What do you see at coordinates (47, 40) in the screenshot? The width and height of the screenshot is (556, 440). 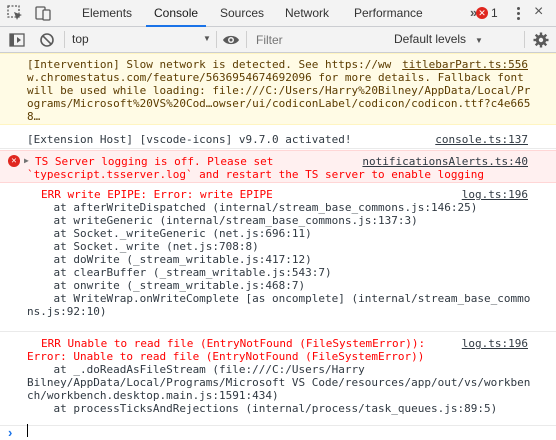 I see `clear-console-icon` at bounding box center [47, 40].